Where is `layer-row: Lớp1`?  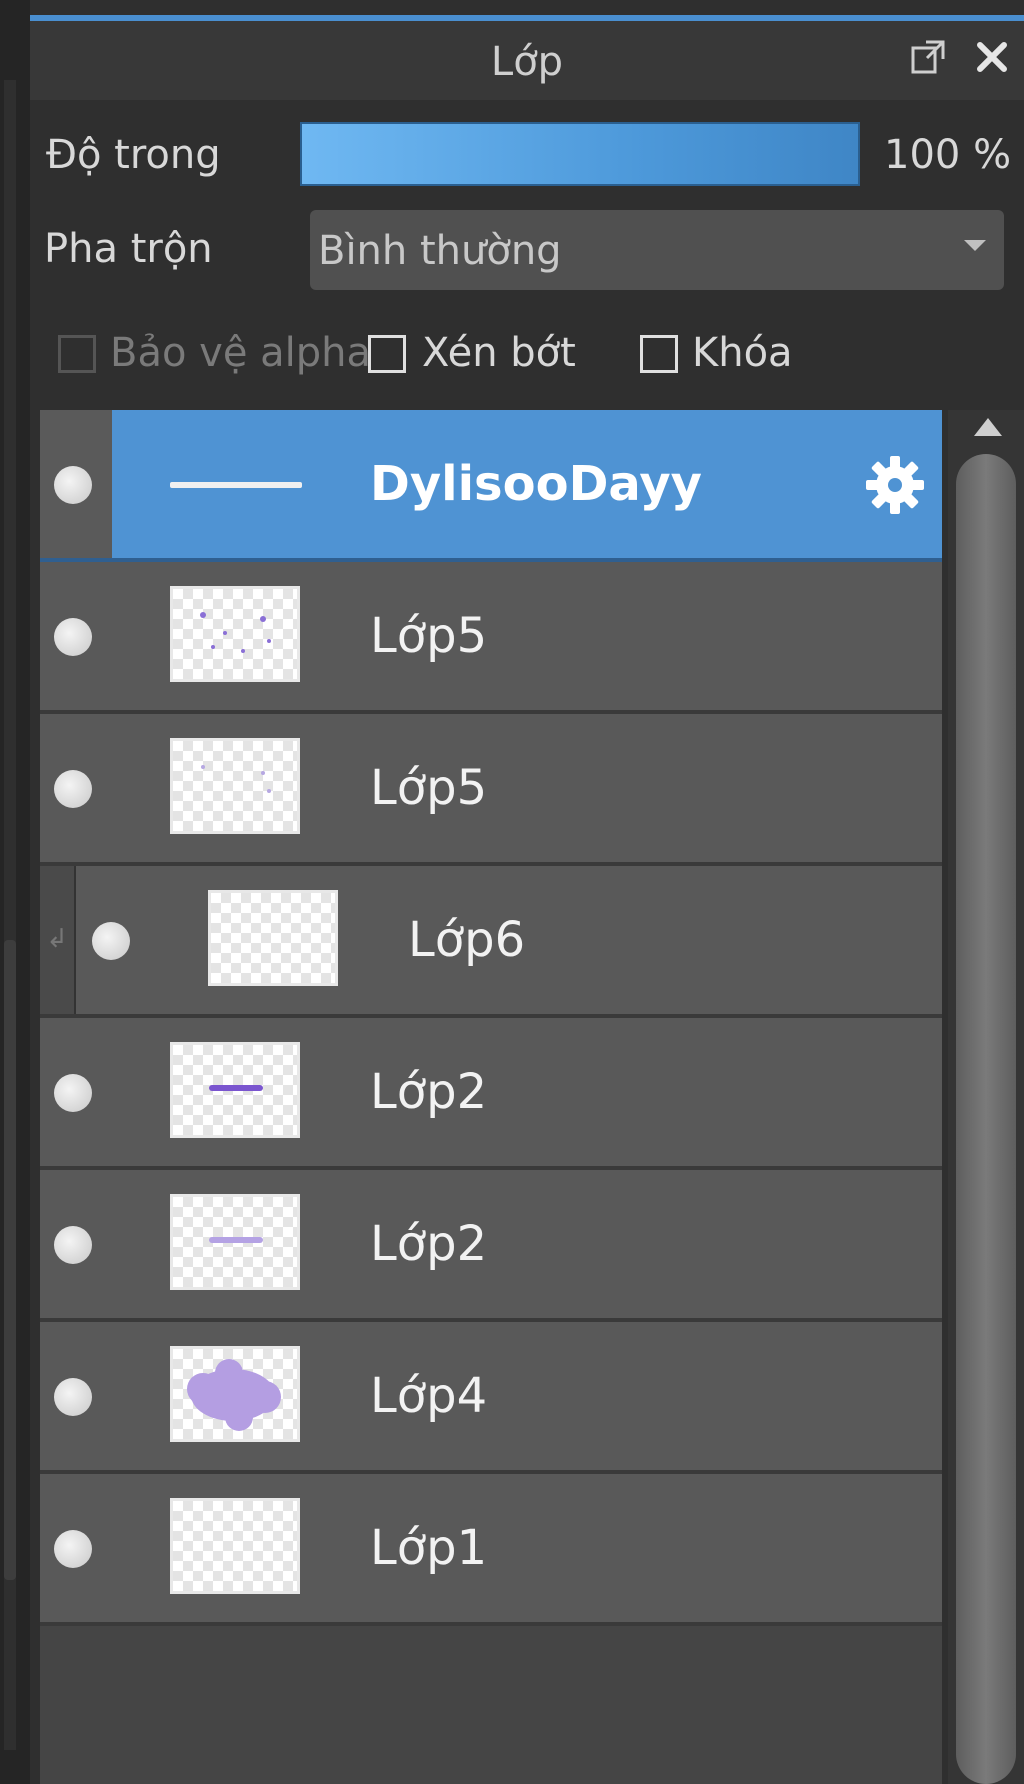 layer-row: Lớp1 is located at coordinates (491, 1550).